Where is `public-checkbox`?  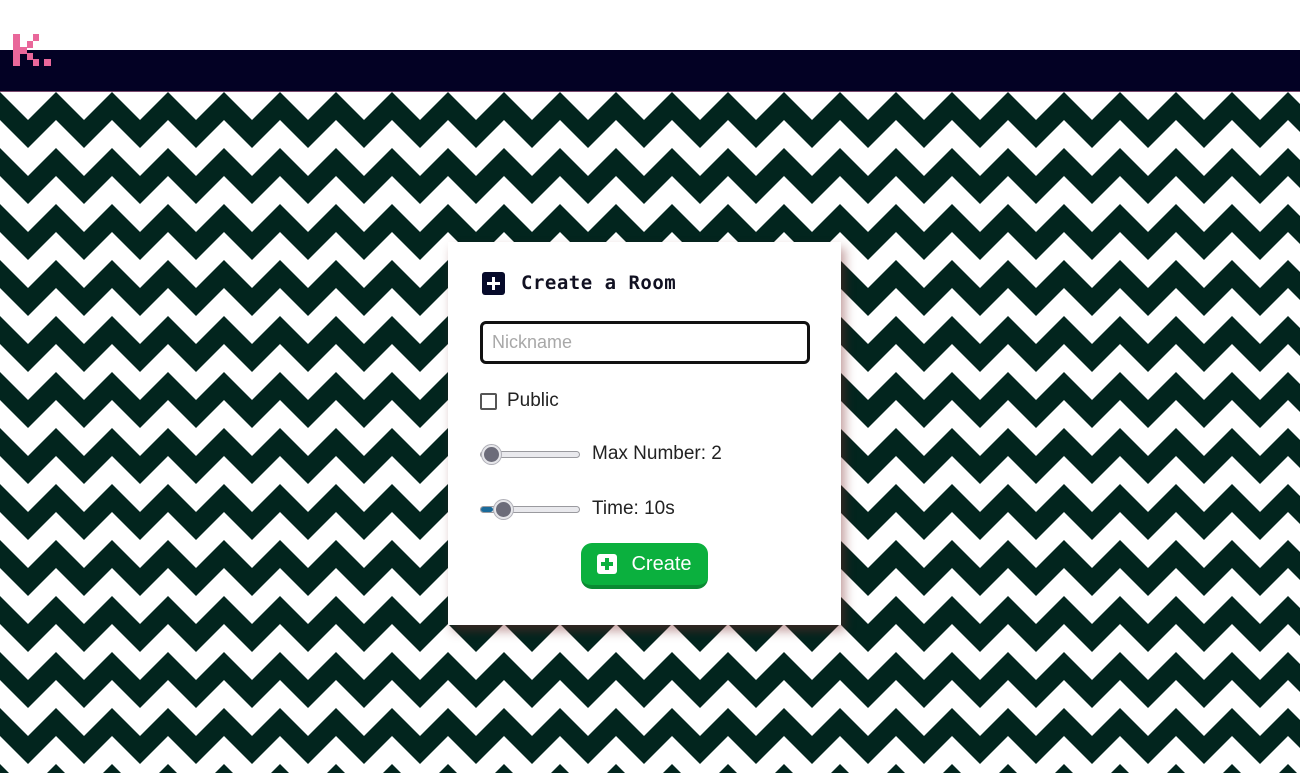
public-checkbox is located at coordinates (488, 401).